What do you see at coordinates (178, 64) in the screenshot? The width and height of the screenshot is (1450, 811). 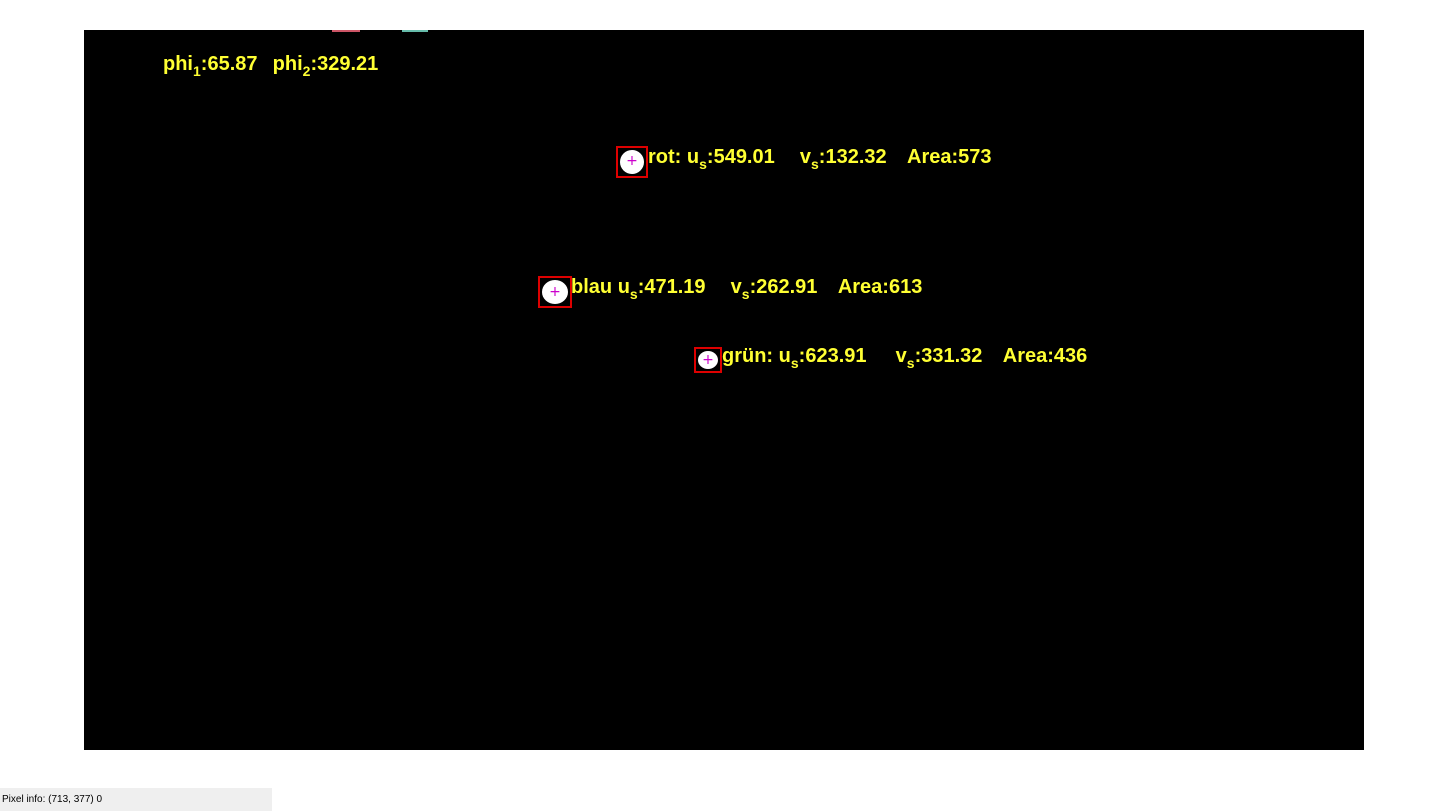 I see `phi1-label: phi` at bounding box center [178, 64].